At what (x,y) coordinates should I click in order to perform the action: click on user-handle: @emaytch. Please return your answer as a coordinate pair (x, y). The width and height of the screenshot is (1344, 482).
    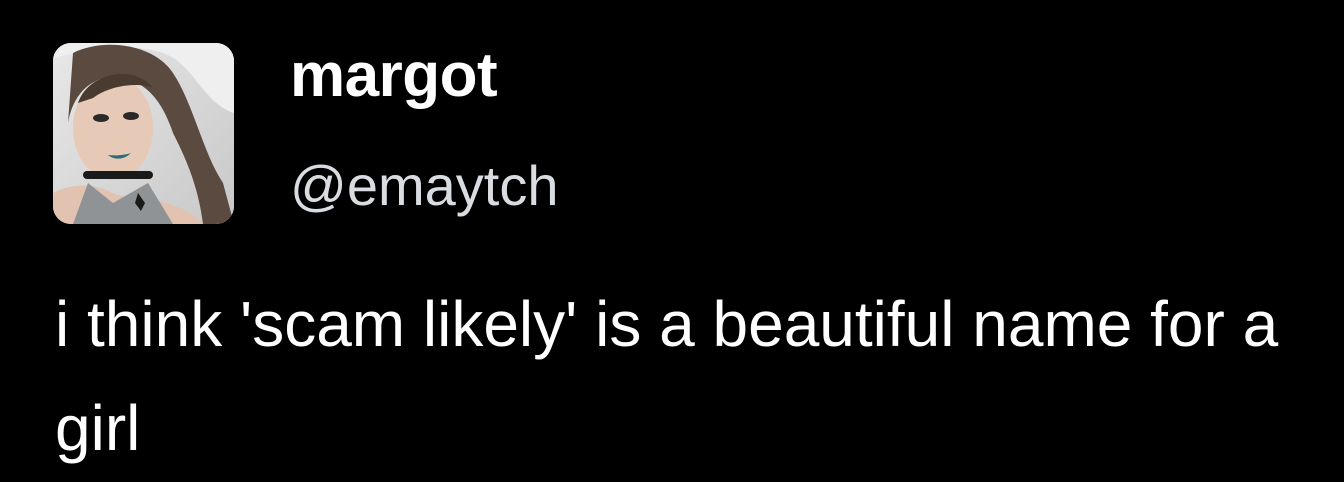
    Looking at the image, I should click on (424, 186).